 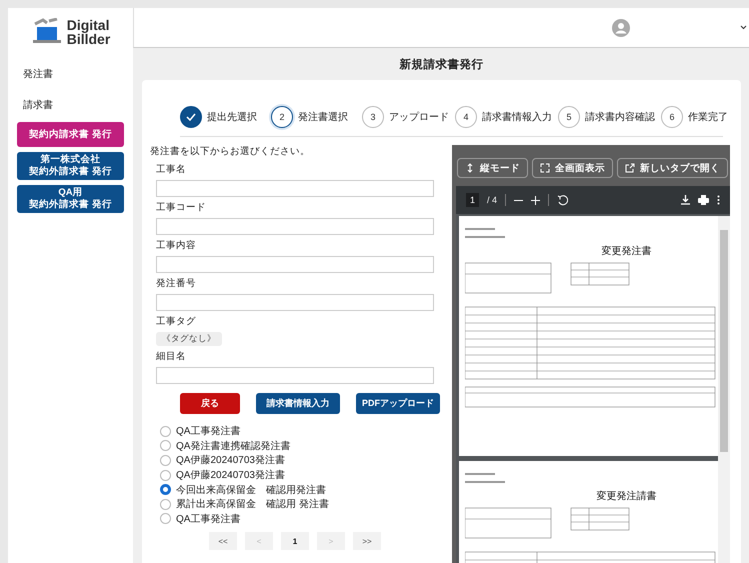 What do you see at coordinates (176, 284) in the screenshot?
I see `field-label: 発注番号` at bounding box center [176, 284].